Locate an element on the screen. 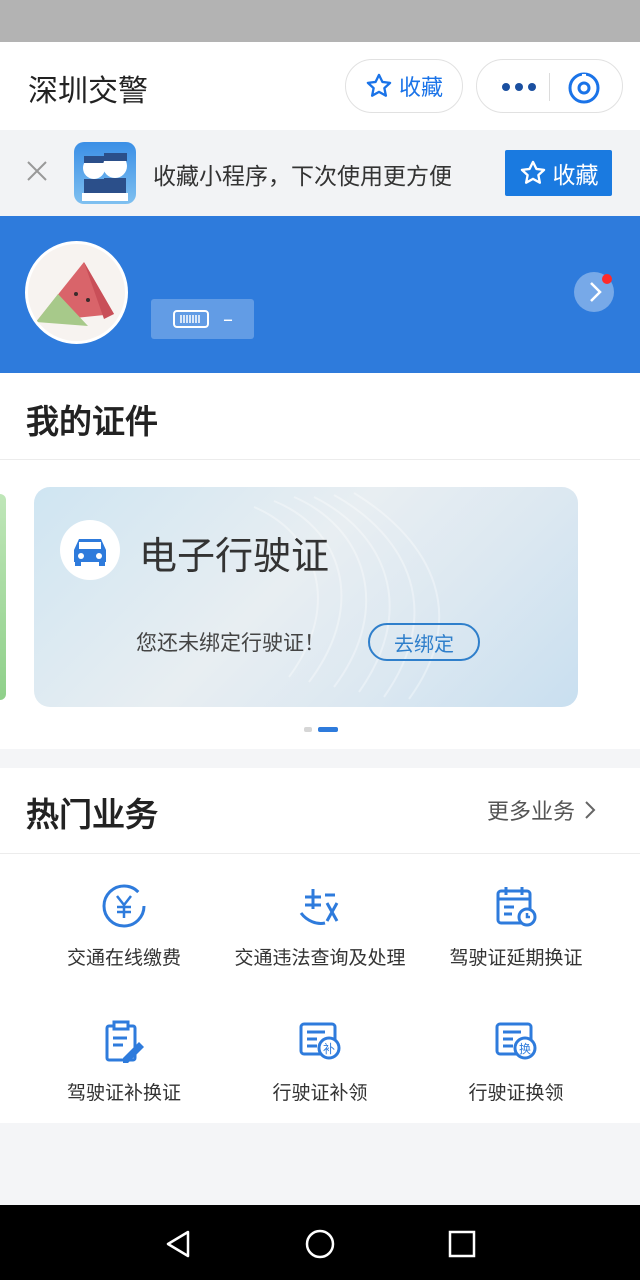 The width and height of the screenshot is (640, 1280). service-label: 驾驶证延期换证 is located at coordinates (516, 958).